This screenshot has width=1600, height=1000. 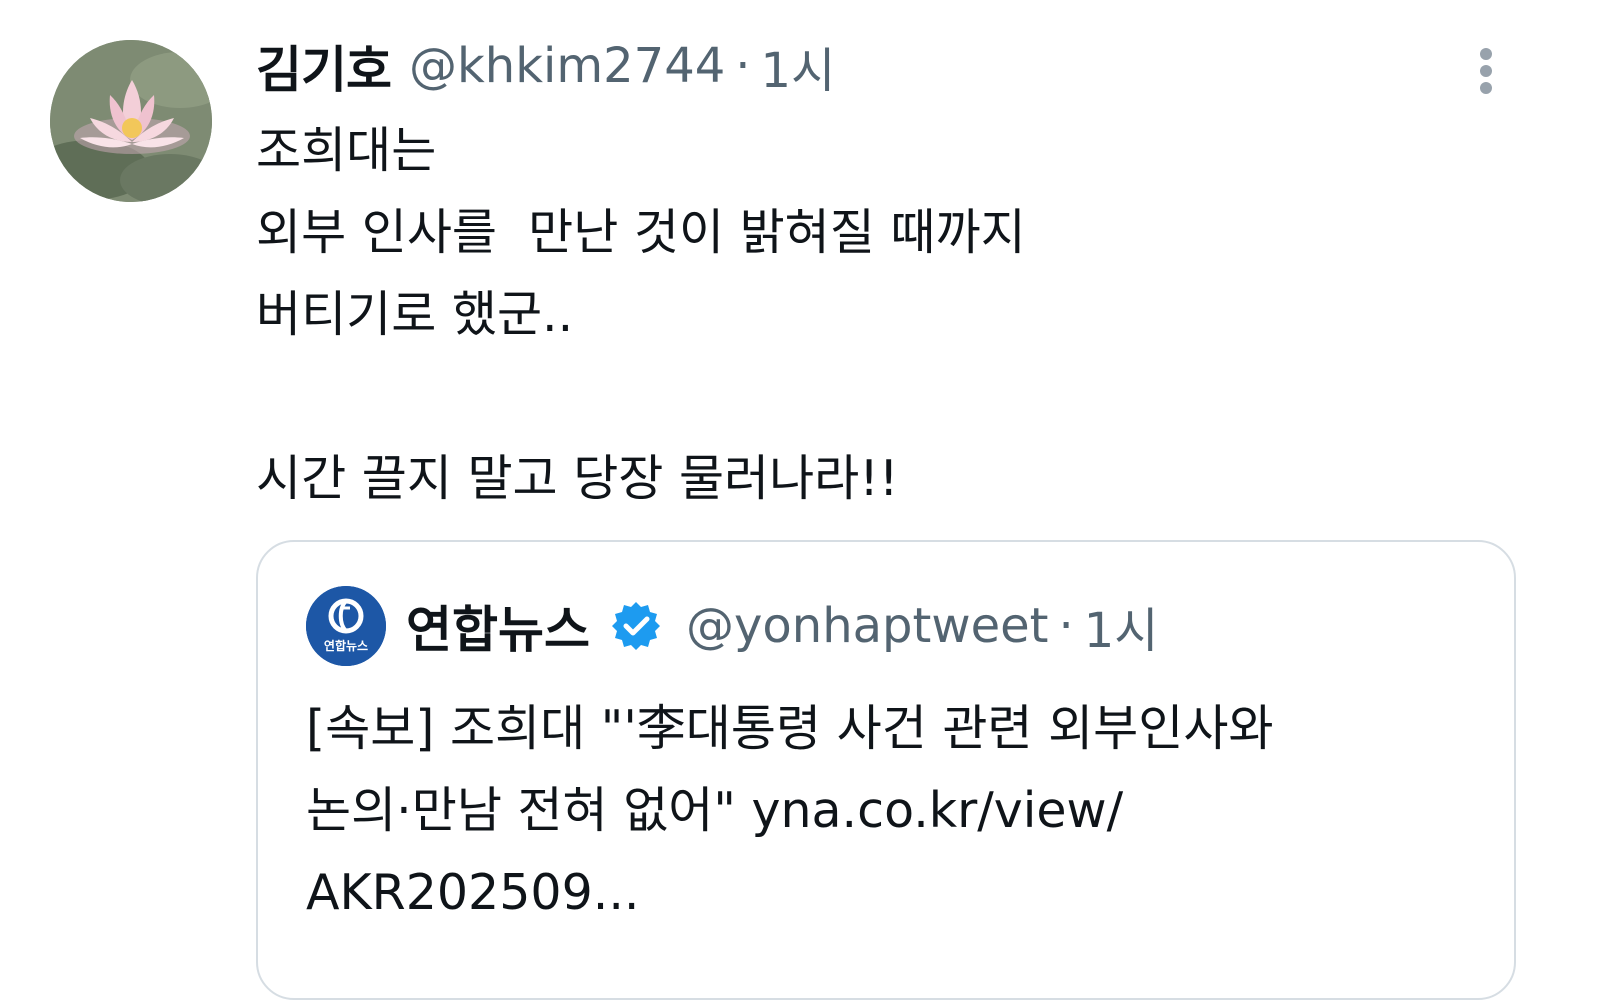 I want to click on user-avatar, so click(x=131, y=121).